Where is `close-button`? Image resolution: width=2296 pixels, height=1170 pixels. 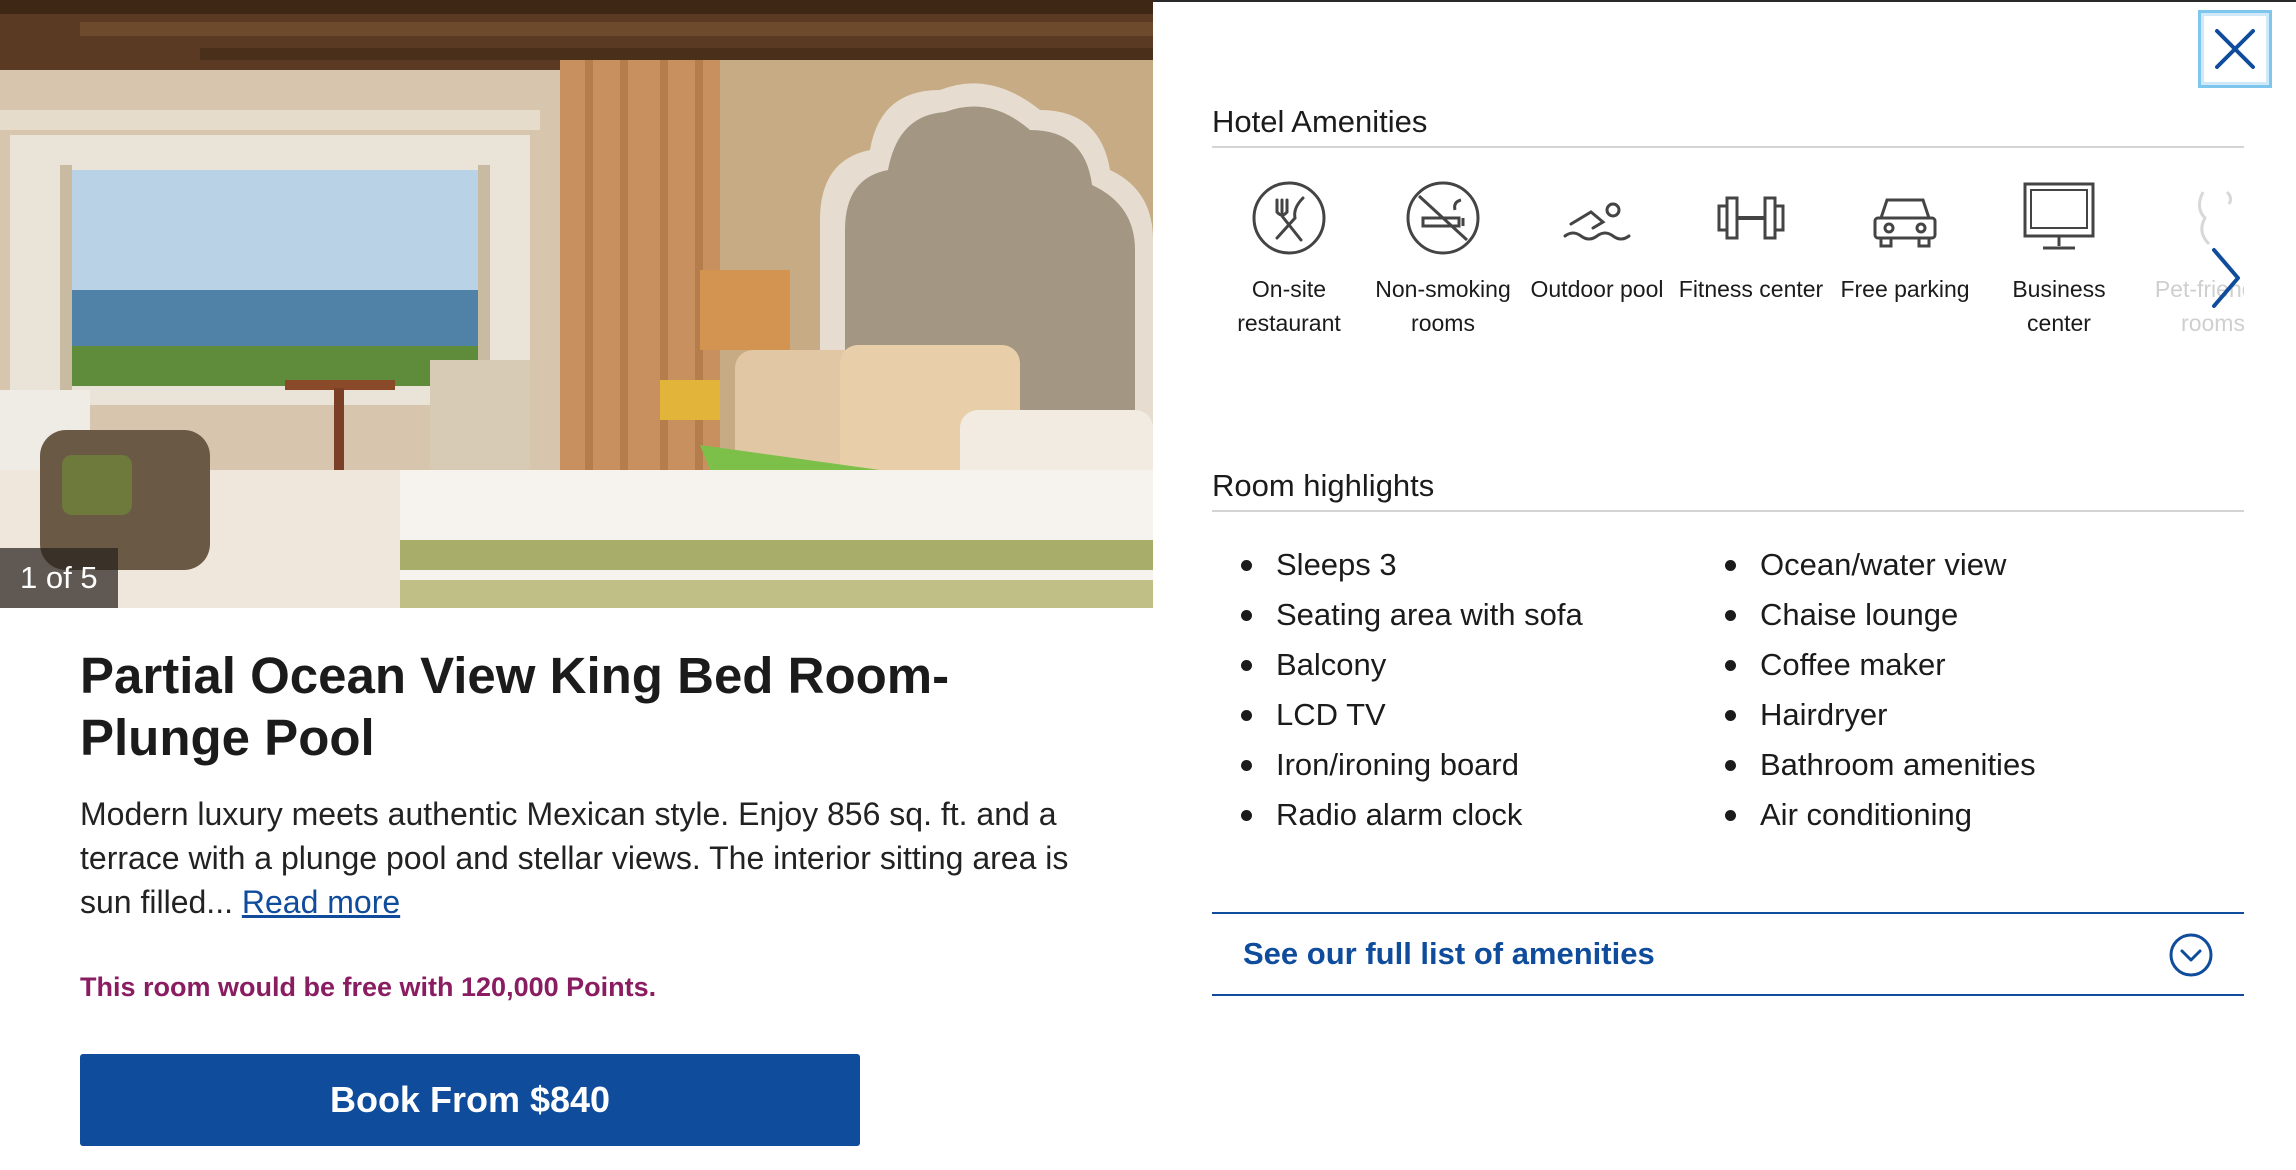 close-button is located at coordinates (2235, 49).